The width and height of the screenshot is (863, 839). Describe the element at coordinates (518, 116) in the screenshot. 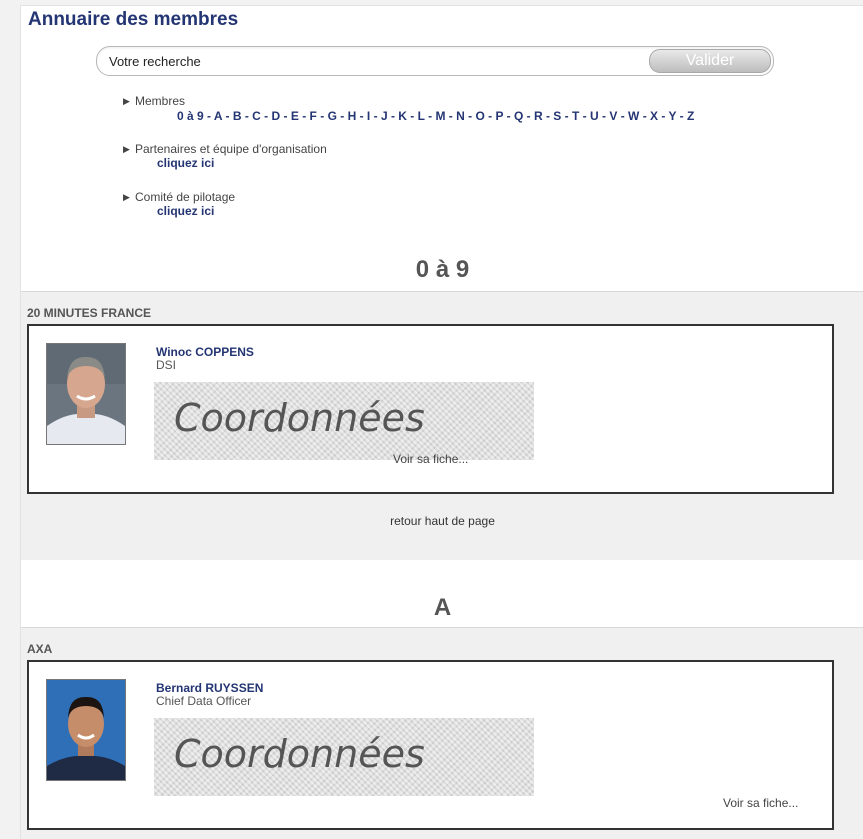

I see `alphabet-link: Q` at that location.